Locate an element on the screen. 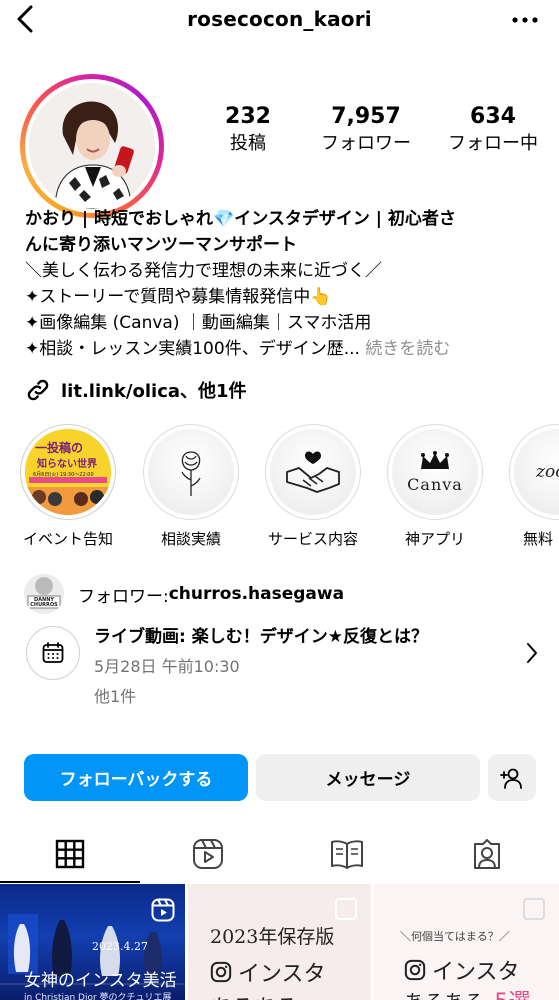  post-2-line-2-wrapper: インスタ is located at coordinates (268, 972).